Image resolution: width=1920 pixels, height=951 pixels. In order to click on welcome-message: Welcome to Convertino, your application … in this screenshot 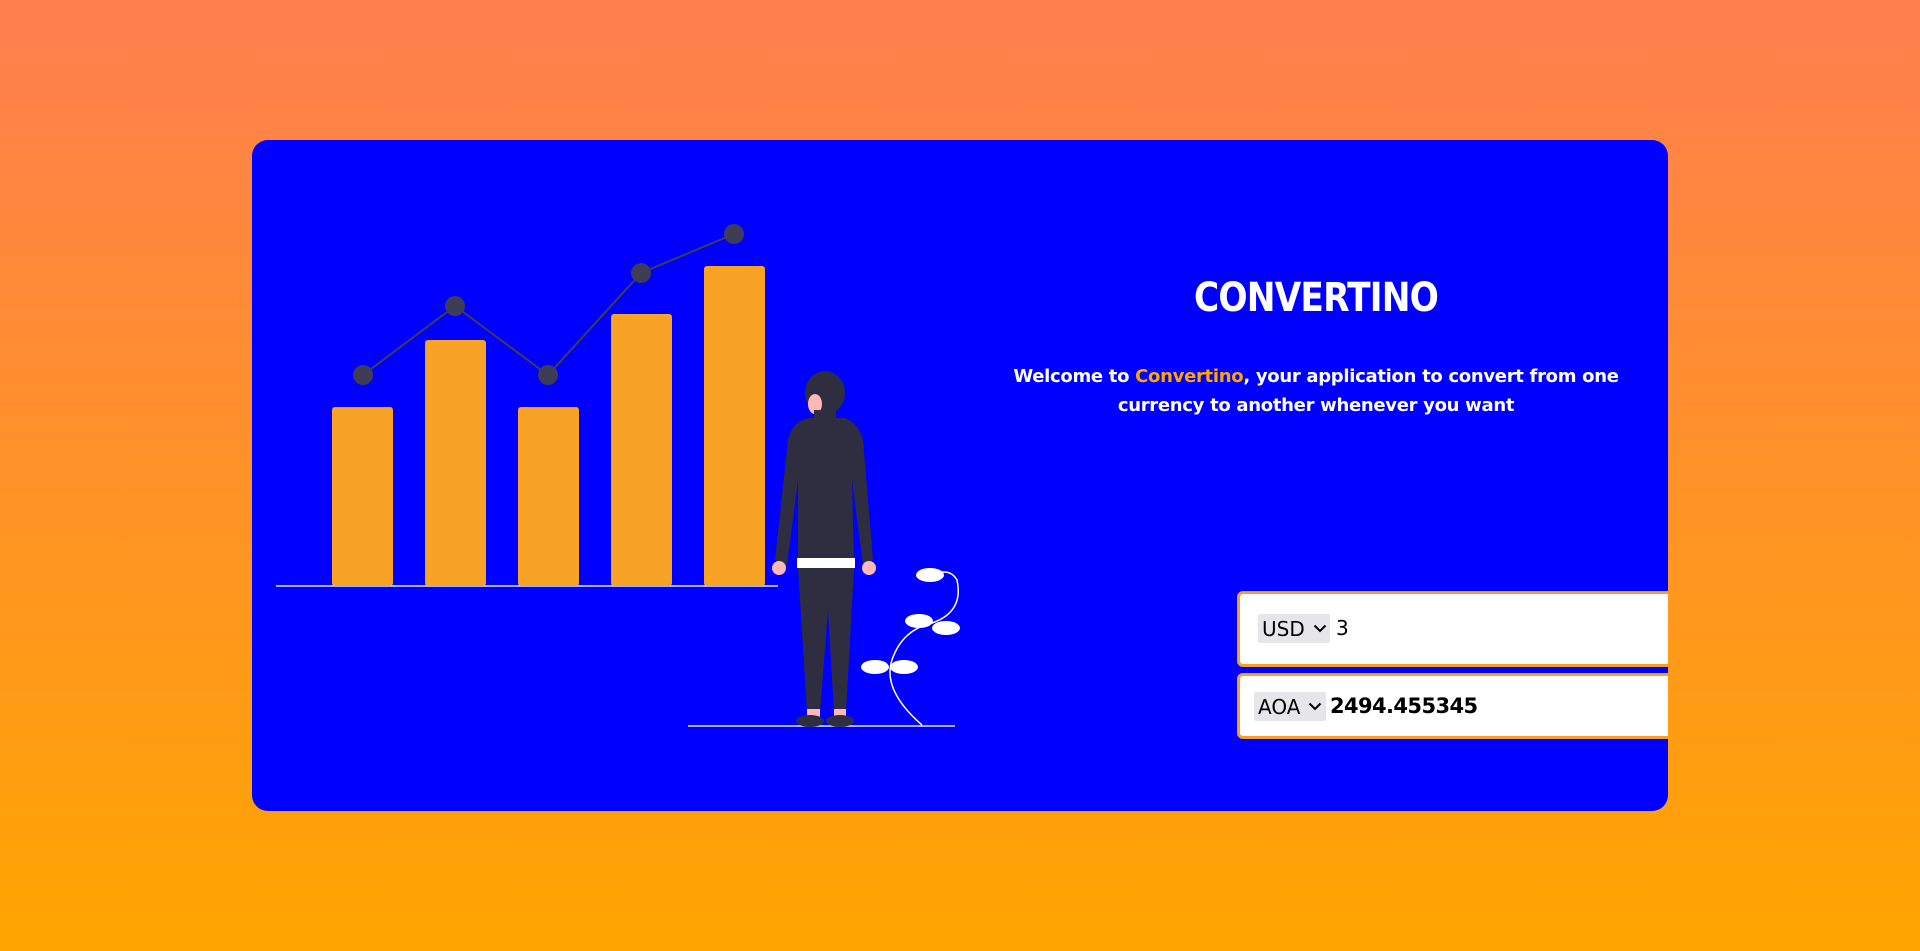, I will do `click(1316, 391)`.